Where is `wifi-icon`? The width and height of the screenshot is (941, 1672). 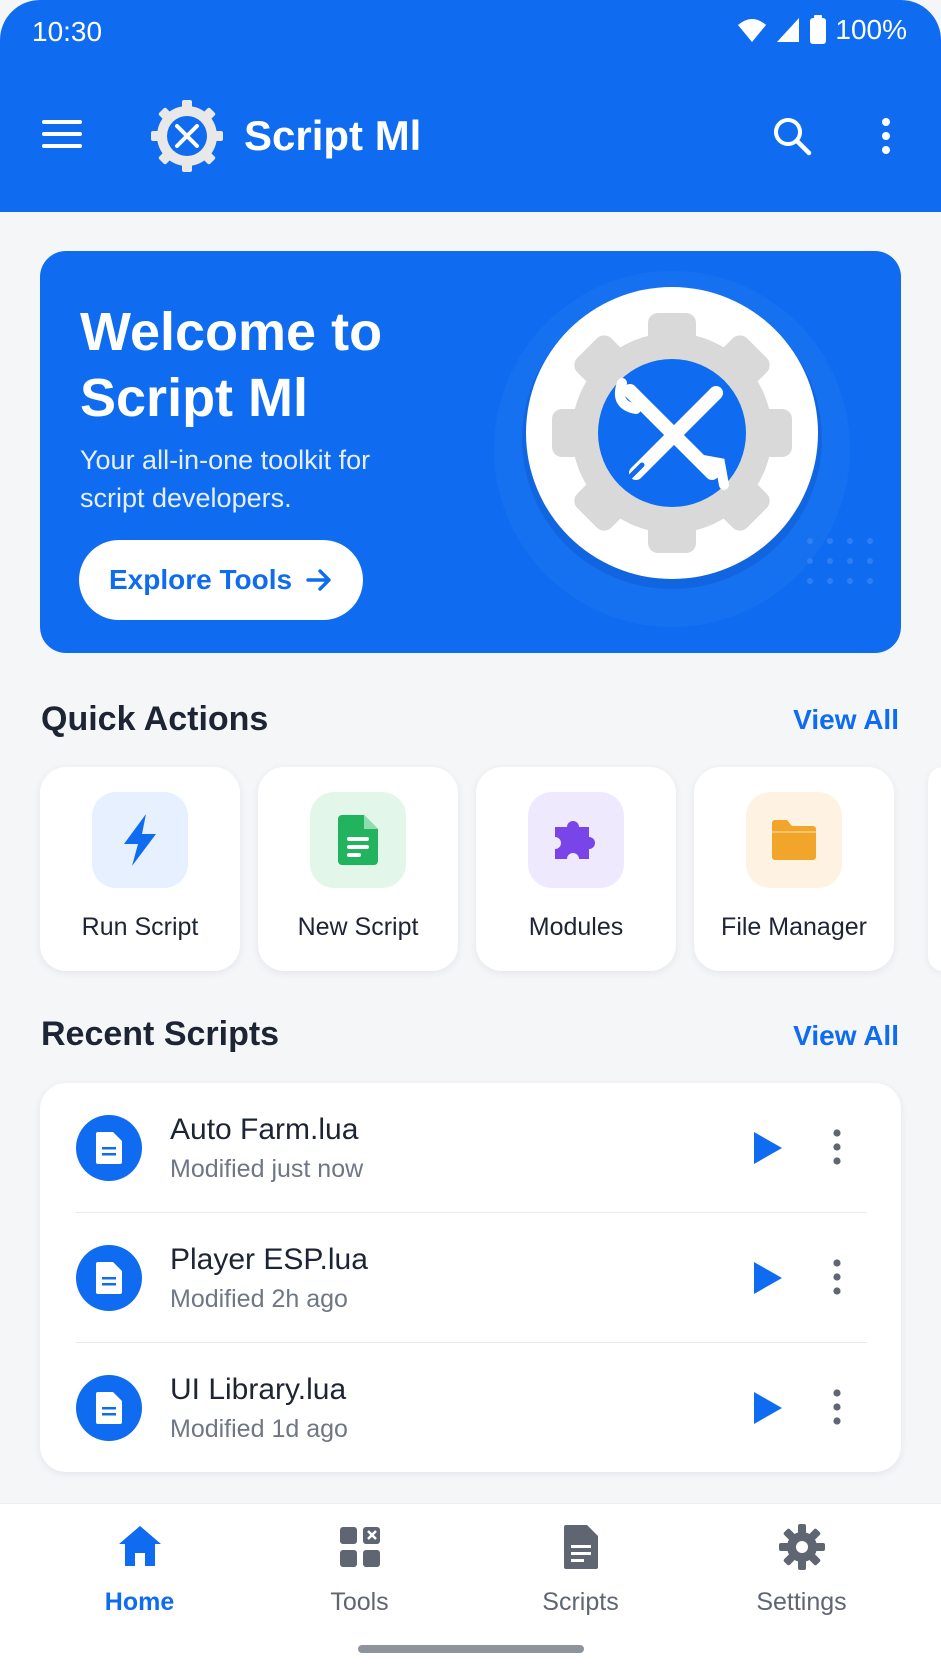 wifi-icon is located at coordinates (752, 30).